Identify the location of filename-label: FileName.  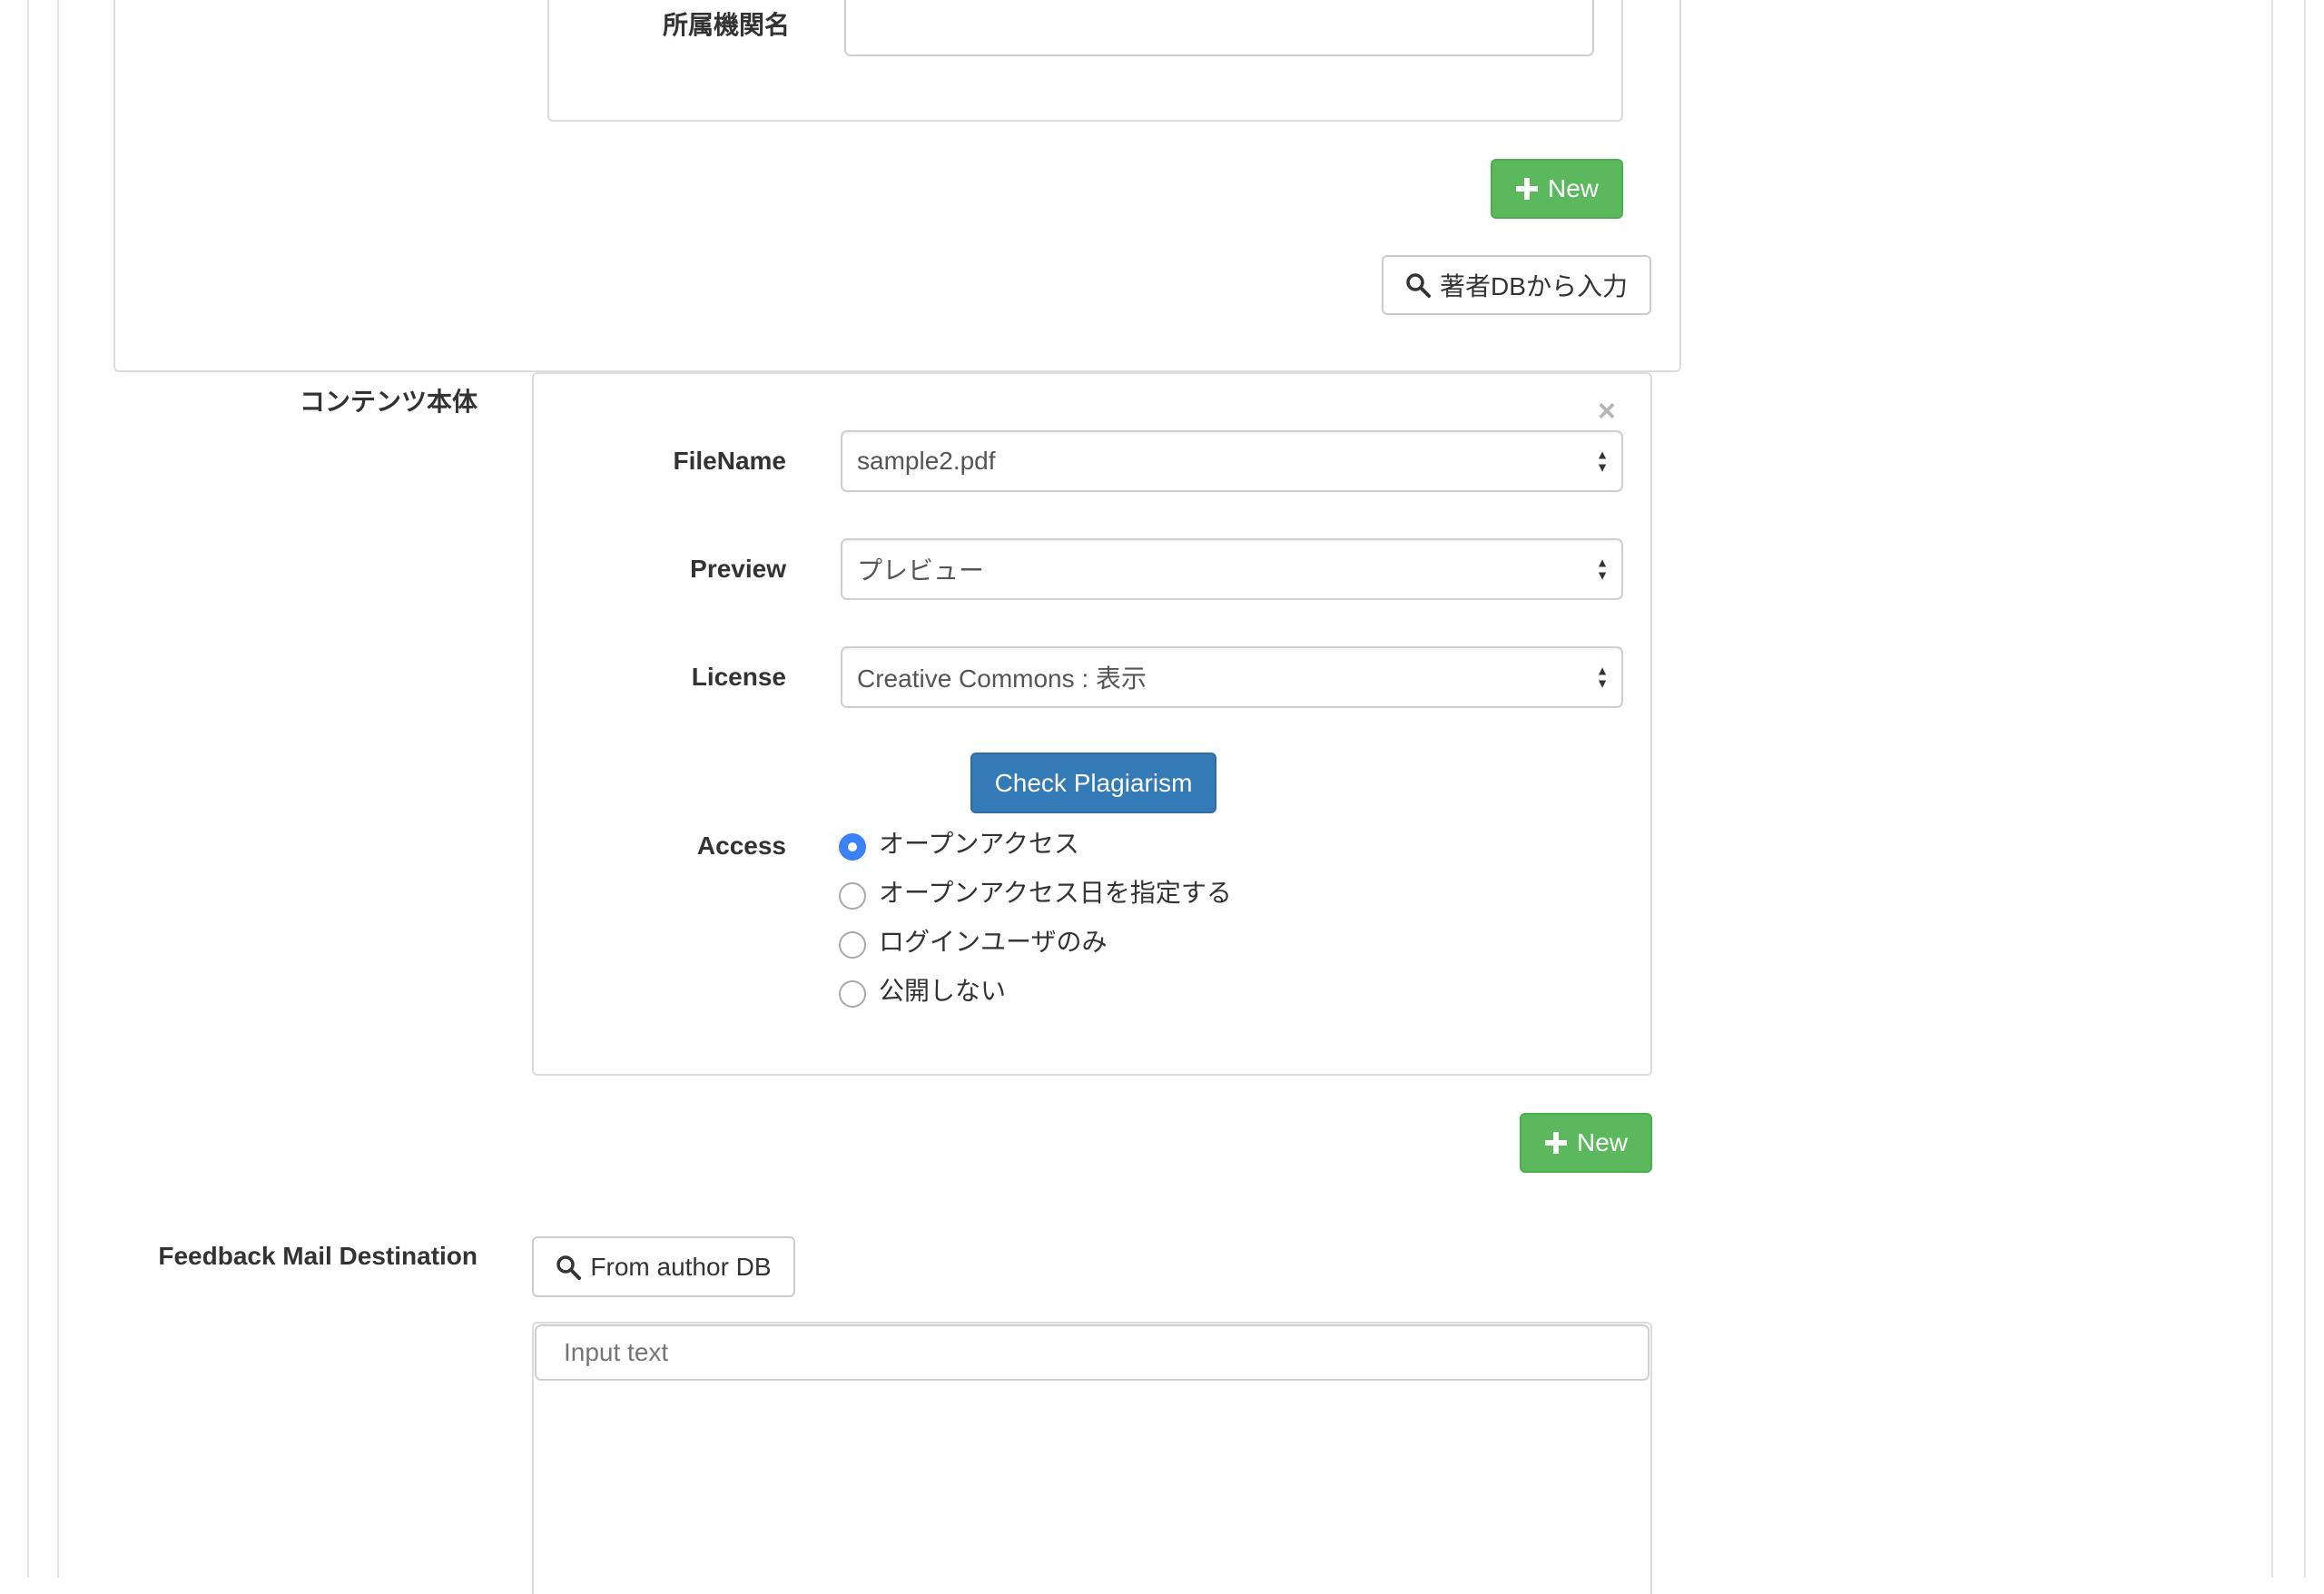
(730, 461).